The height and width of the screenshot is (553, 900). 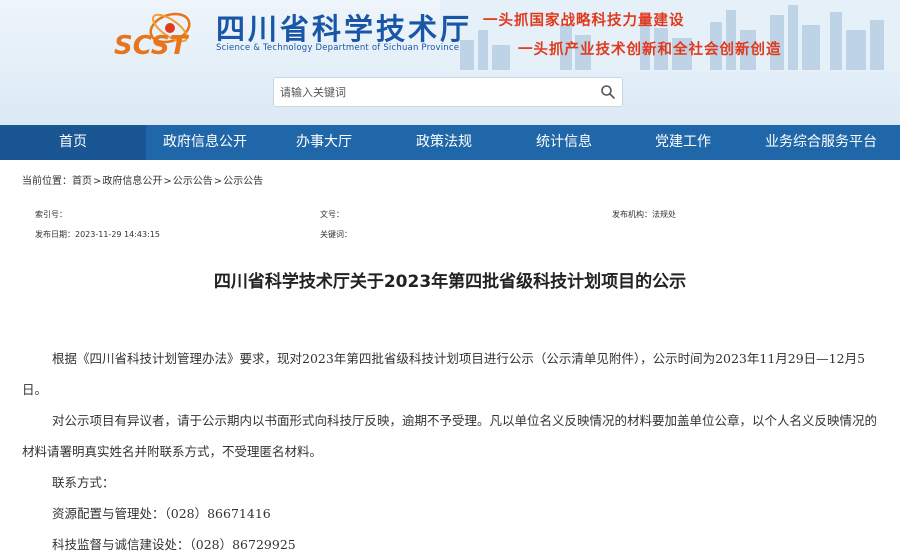 I want to click on breadcrumb-item-gov-info: 政府信息公开, so click(x=132, y=181).